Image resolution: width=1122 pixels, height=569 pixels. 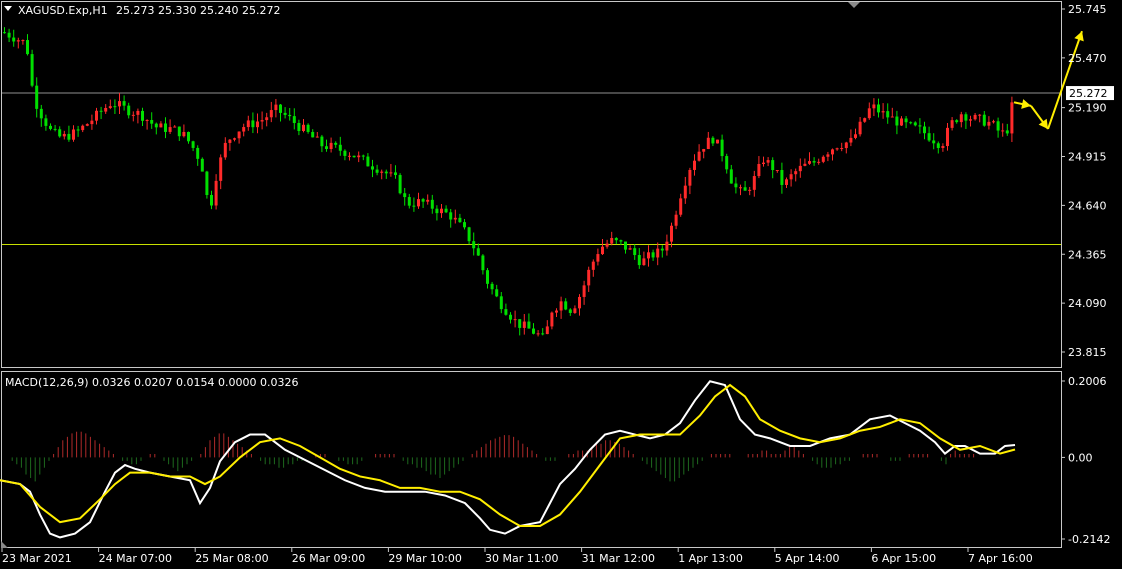 What do you see at coordinates (1087, 108) in the screenshot?
I see `price-tick-label: 25.190` at bounding box center [1087, 108].